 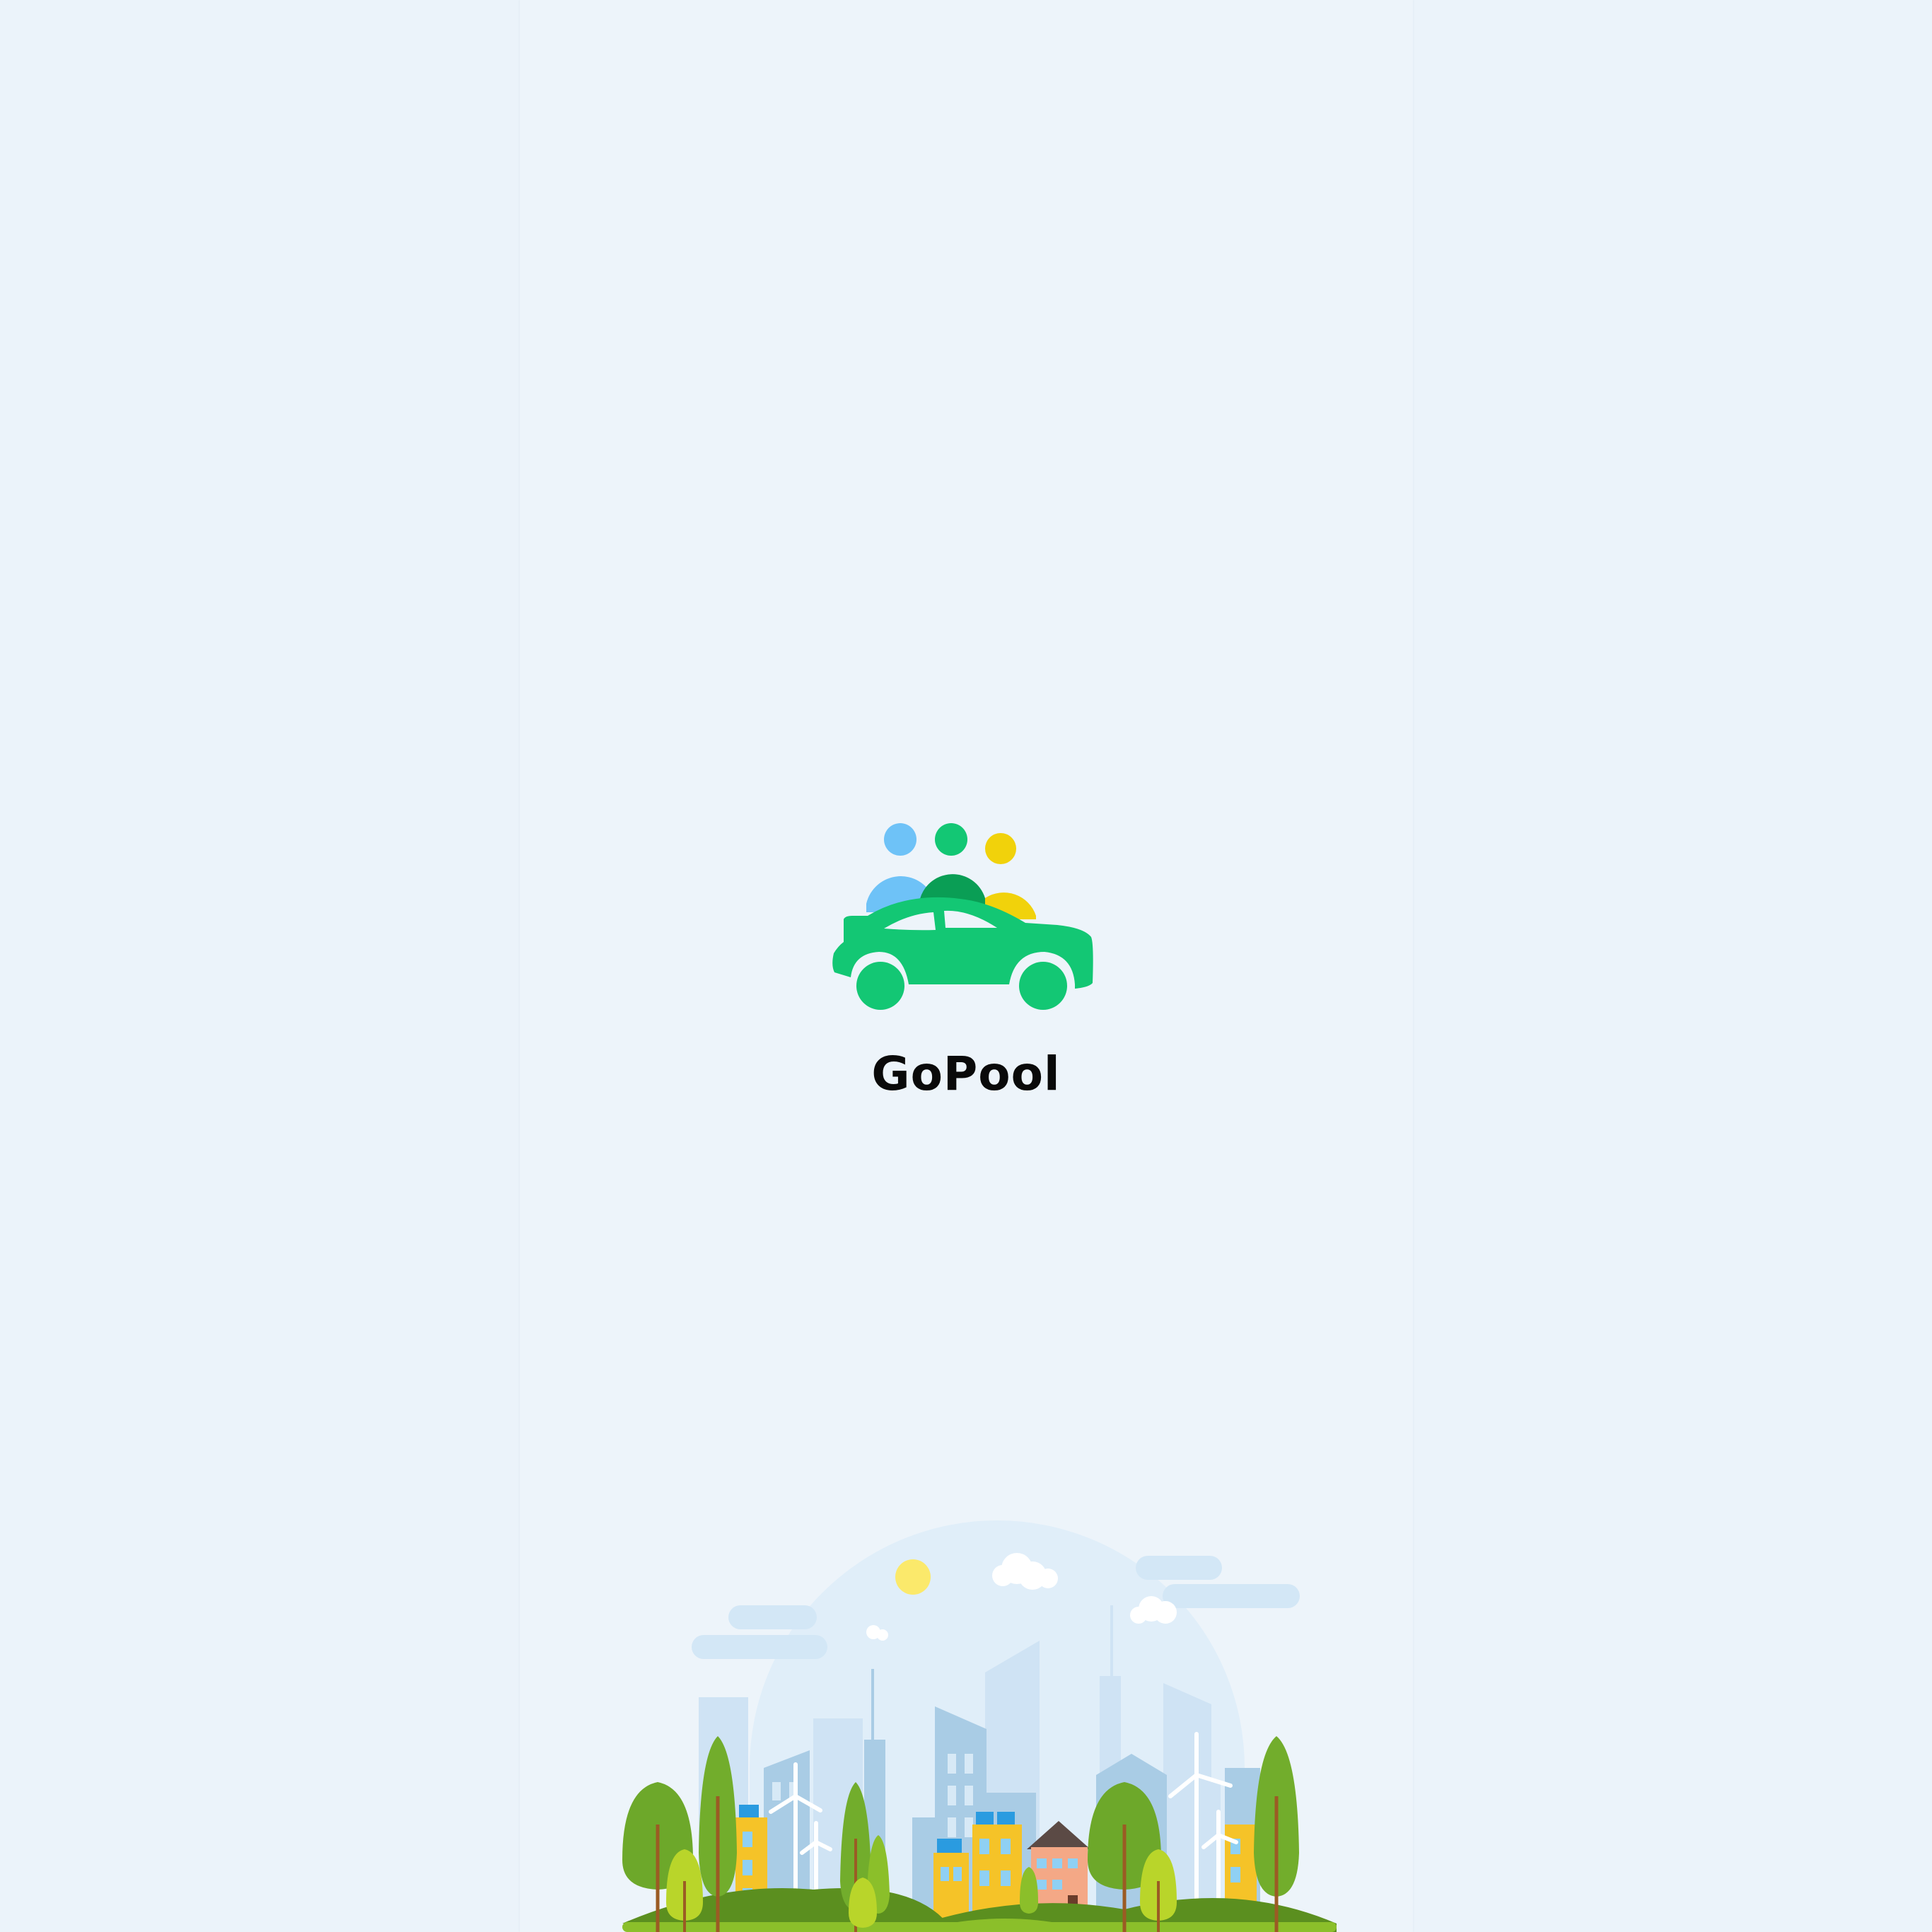 What do you see at coordinates (966, 1074) in the screenshot?
I see `app-name: GoPool` at bounding box center [966, 1074].